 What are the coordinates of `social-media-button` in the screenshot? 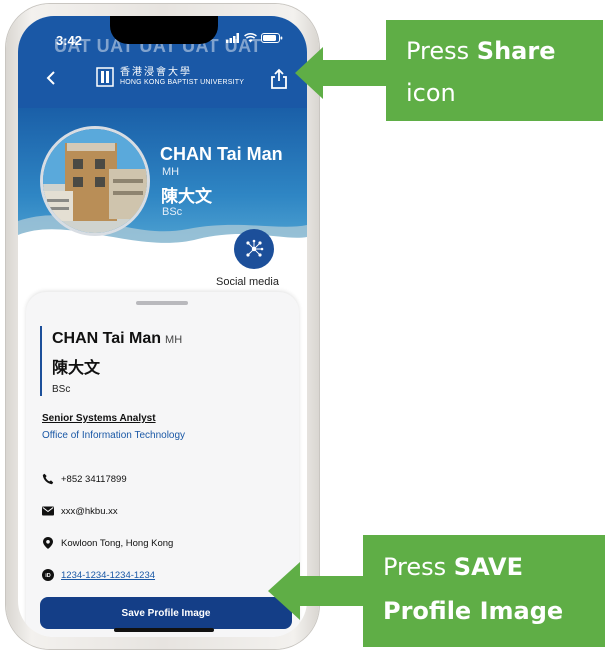 It's located at (254, 249).